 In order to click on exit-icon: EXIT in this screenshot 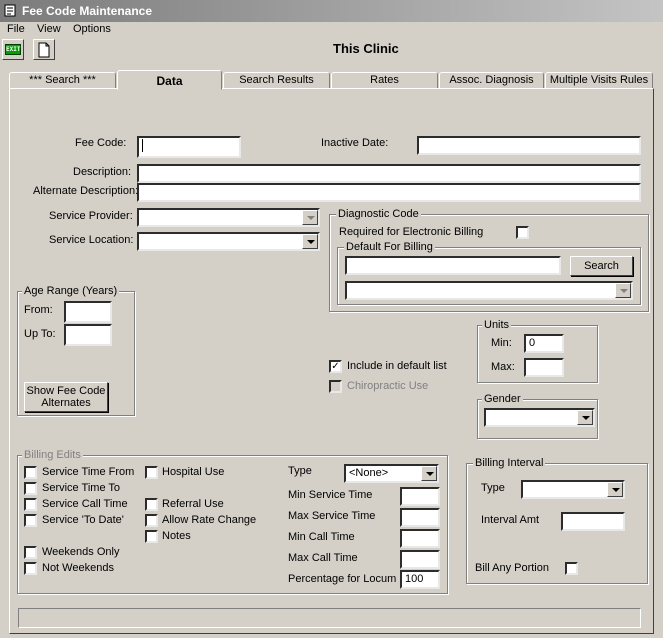, I will do `click(13, 49)`.